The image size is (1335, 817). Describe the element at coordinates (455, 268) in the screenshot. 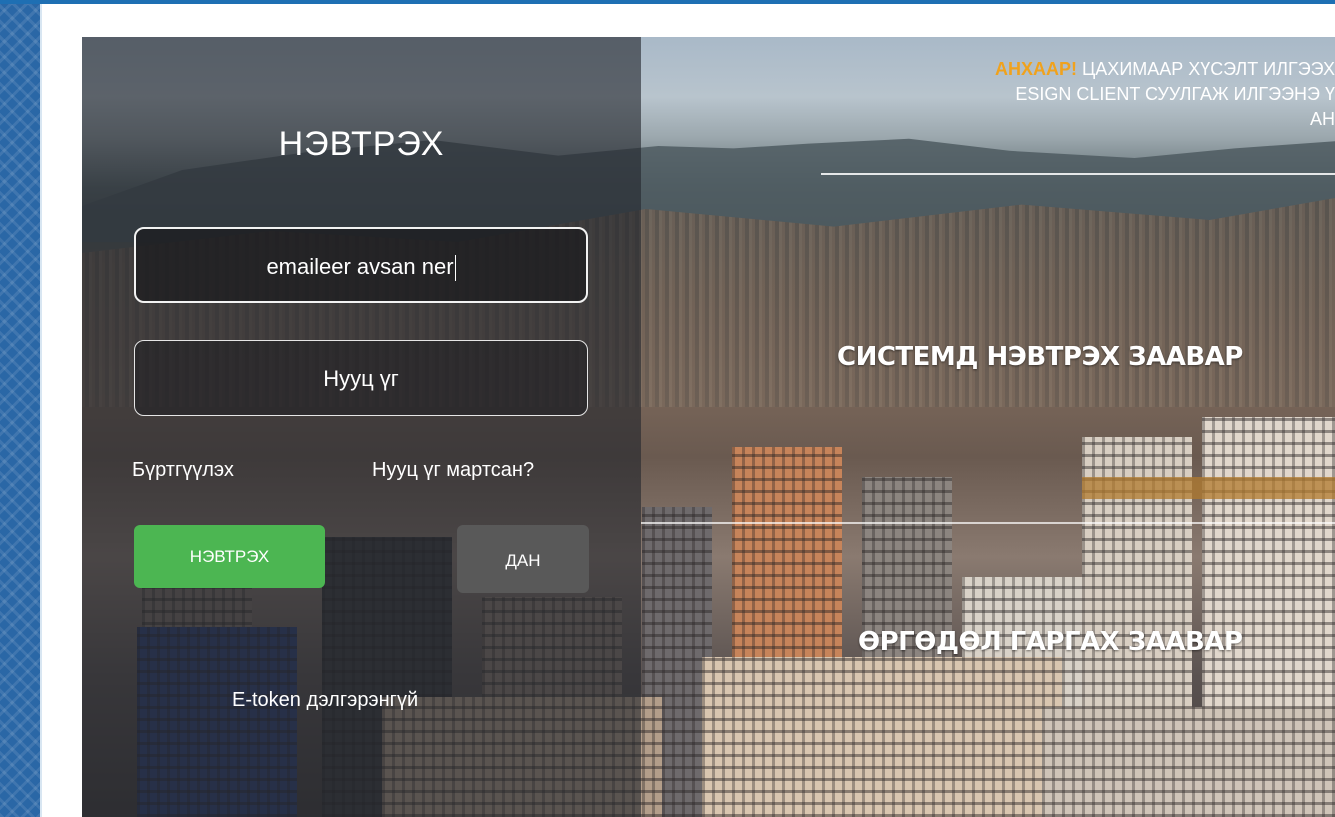

I see `text-cursor` at that location.